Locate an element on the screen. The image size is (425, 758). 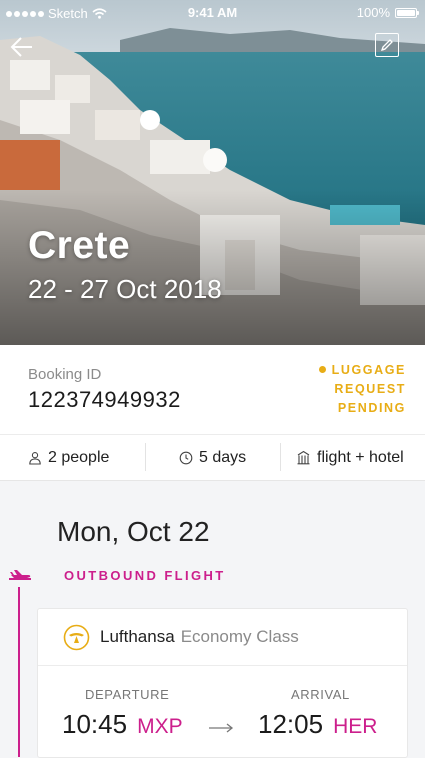
departure-airport-code: MXP is located at coordinates (160, 726).